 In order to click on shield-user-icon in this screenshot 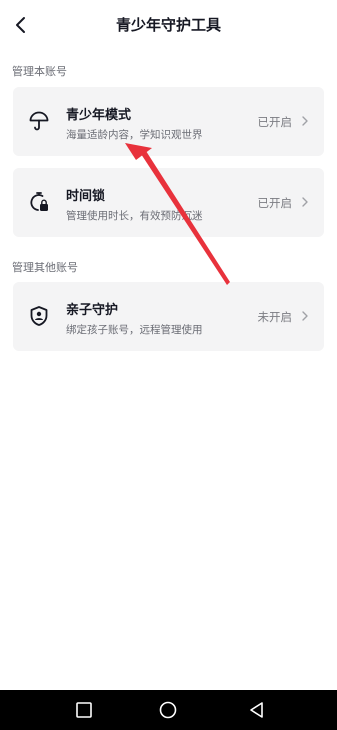, I will do `click(39, 316)`.